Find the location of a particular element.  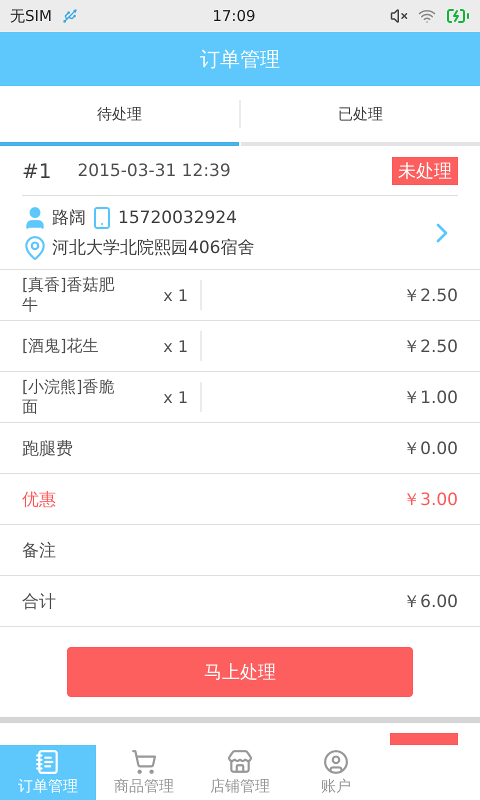

user-circle-icon is located at coordinates (336, 762).